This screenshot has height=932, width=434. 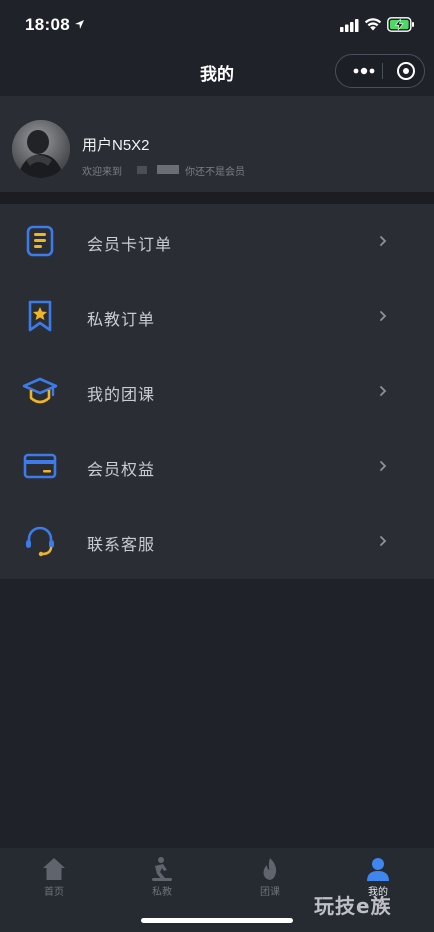 What do you see at coordinates (54, 869) in the screenshot?
I see `home-icon` at bounding box center [54, 869].